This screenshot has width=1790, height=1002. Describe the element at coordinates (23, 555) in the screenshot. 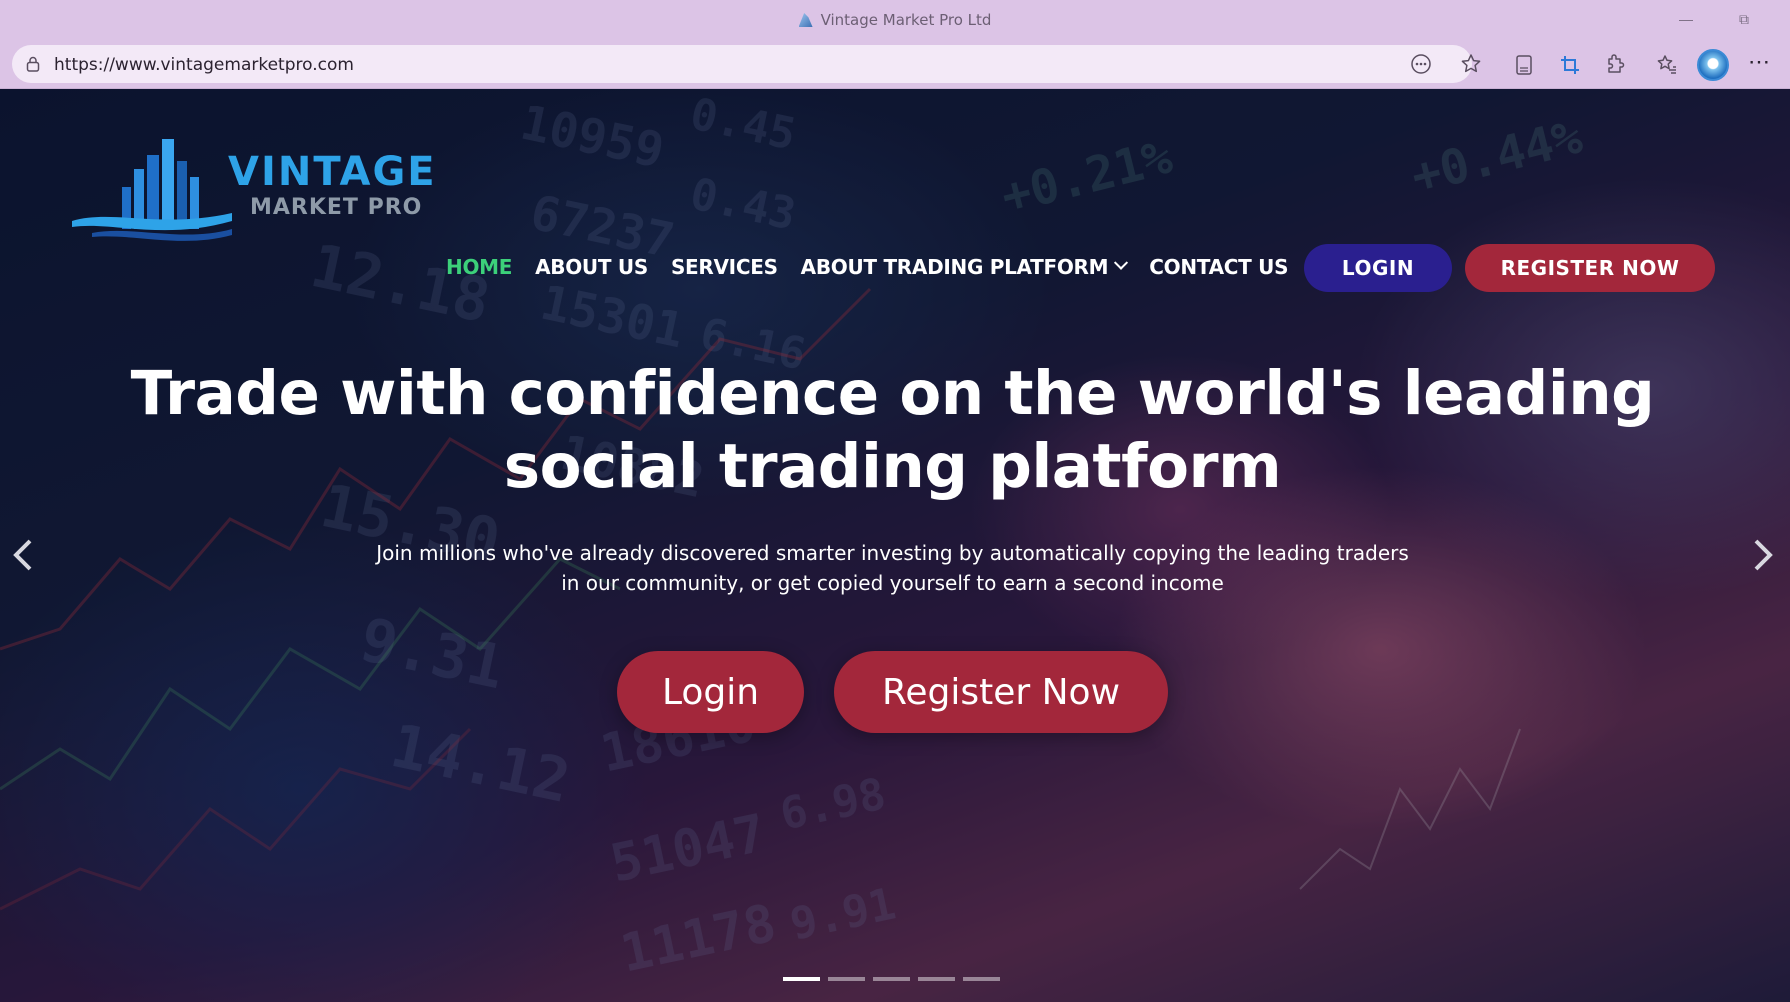

I see `slider-prev-arrow-icon` at that location.